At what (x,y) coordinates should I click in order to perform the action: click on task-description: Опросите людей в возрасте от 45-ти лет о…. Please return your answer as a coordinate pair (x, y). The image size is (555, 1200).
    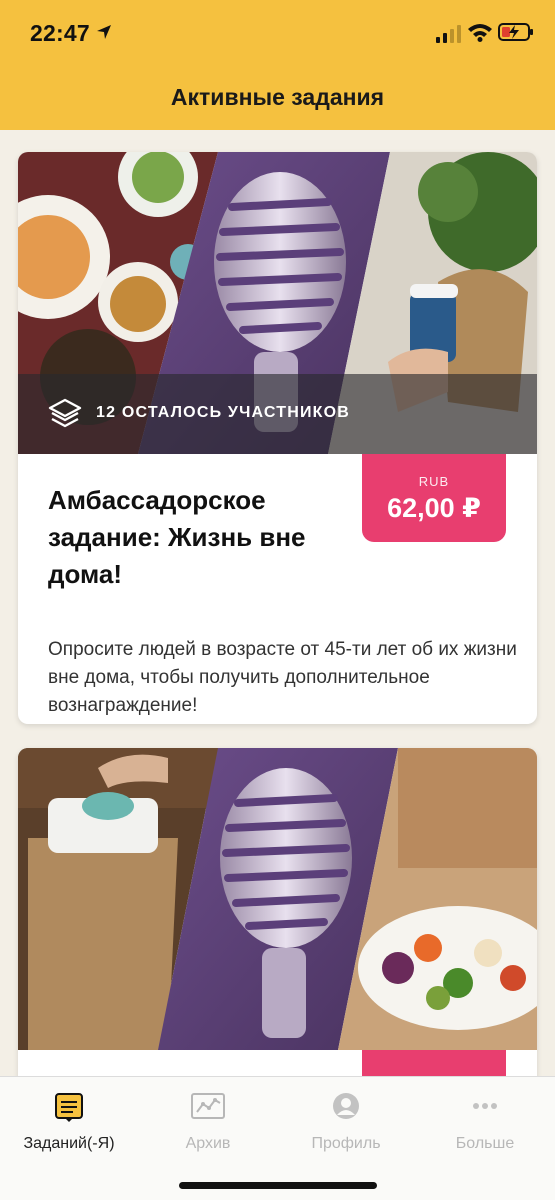
    Looking at the image, I should click on (282, 677).